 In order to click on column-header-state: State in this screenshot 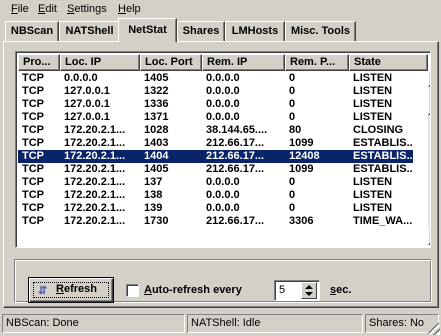, I will do `click(388, 62)`.